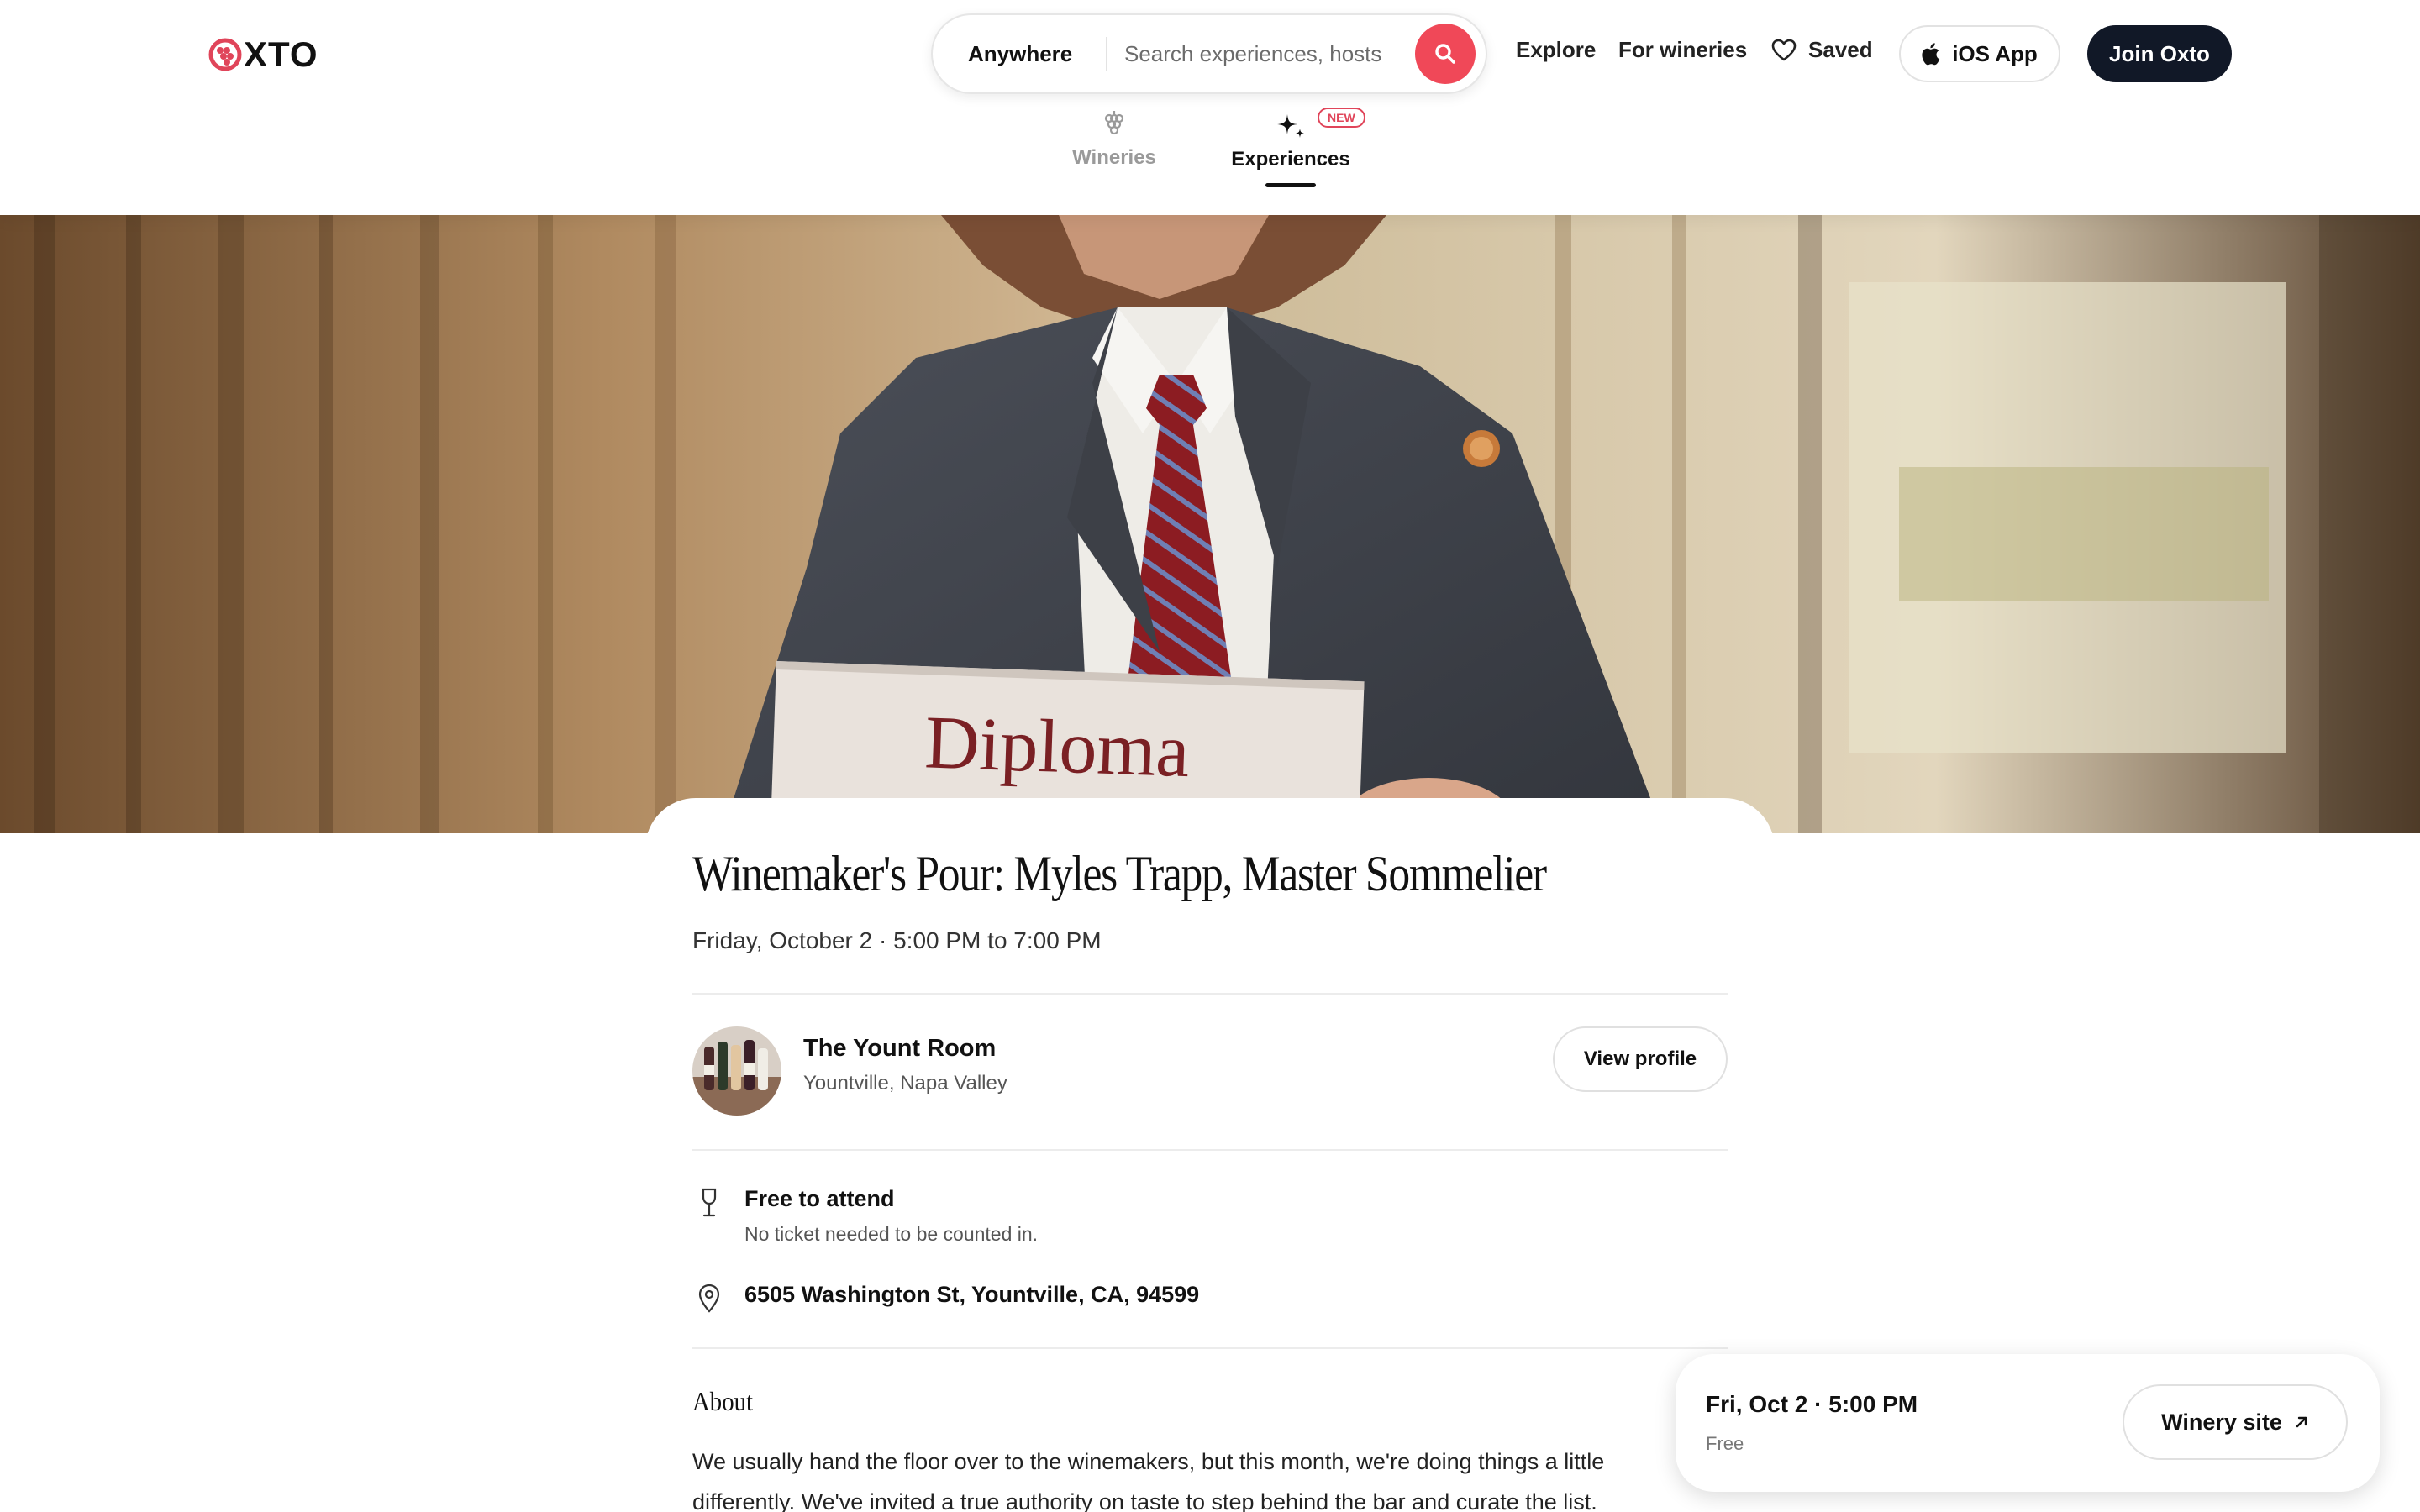 The height and width of the screenshot is (1512, 2420). I want to click on arrow-up-right-icon, so click(2301, 1422).